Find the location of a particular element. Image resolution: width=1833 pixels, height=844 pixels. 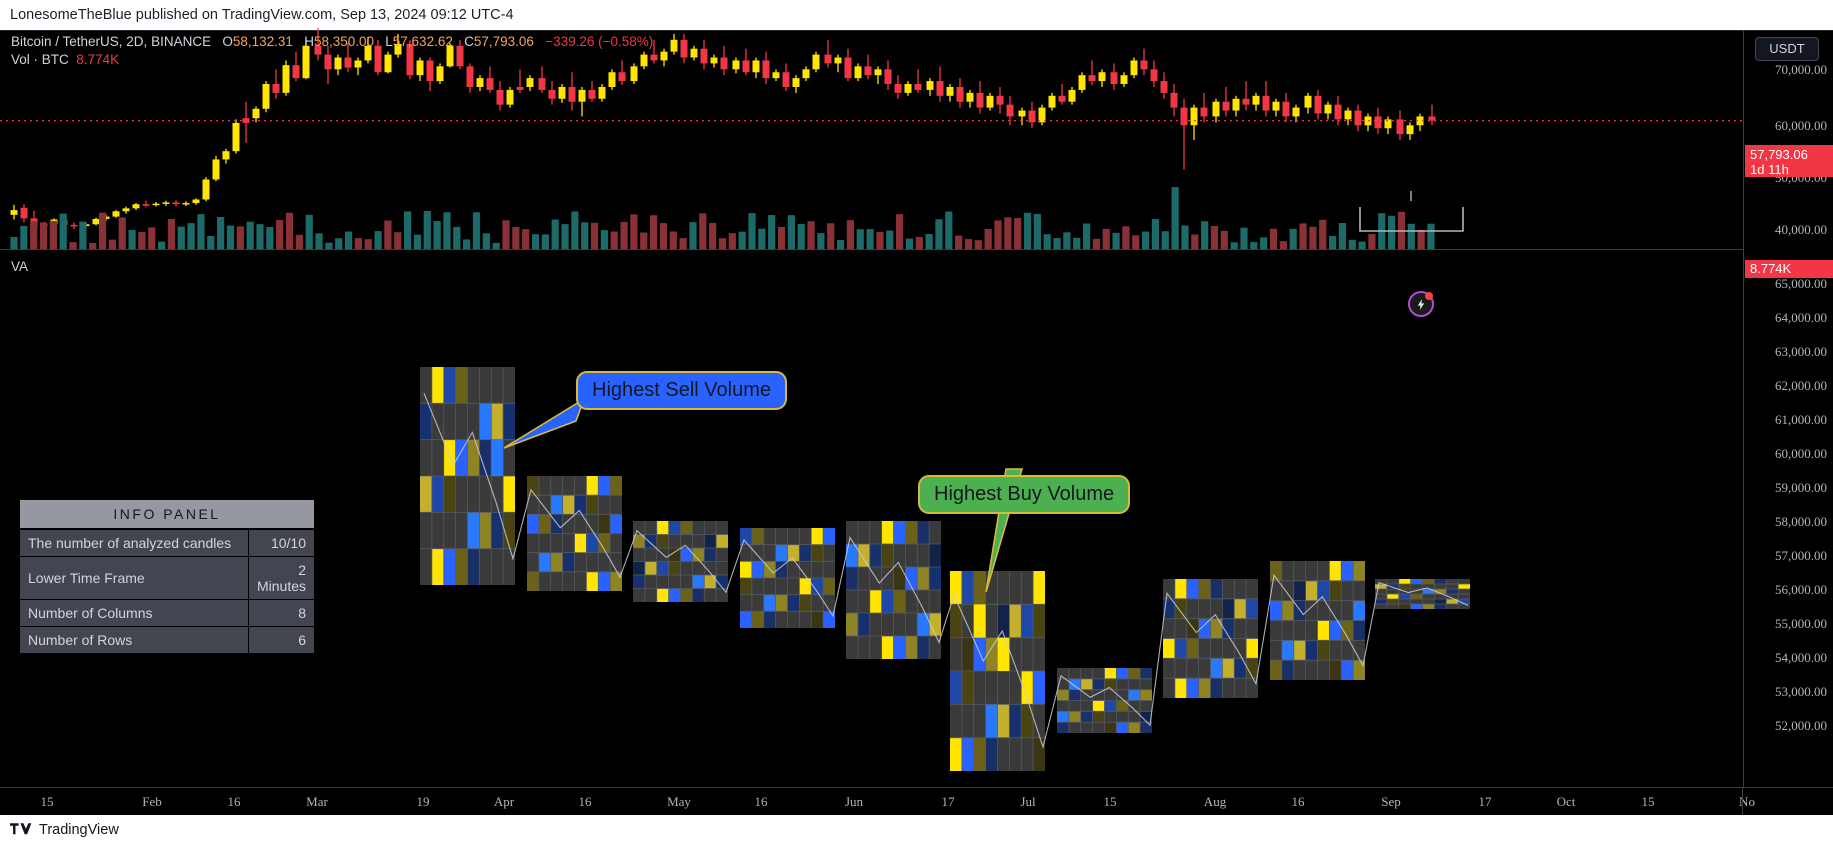

price-tick: 62,000.00 is located at coordinates (1801, 385).